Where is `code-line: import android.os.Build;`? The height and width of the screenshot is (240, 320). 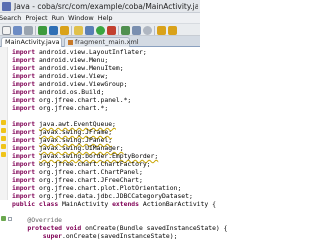
code-line: import android.os.Build; is located at coordinates (106, 92).